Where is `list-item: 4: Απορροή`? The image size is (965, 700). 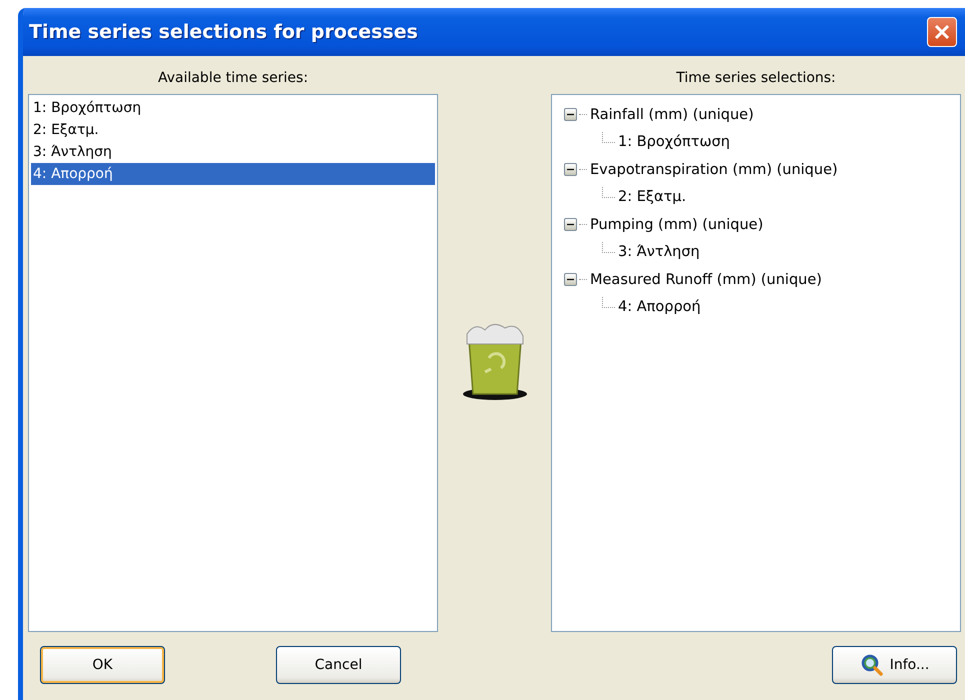 list-item: 4: Απορροή is located at coordinates (233, 174).